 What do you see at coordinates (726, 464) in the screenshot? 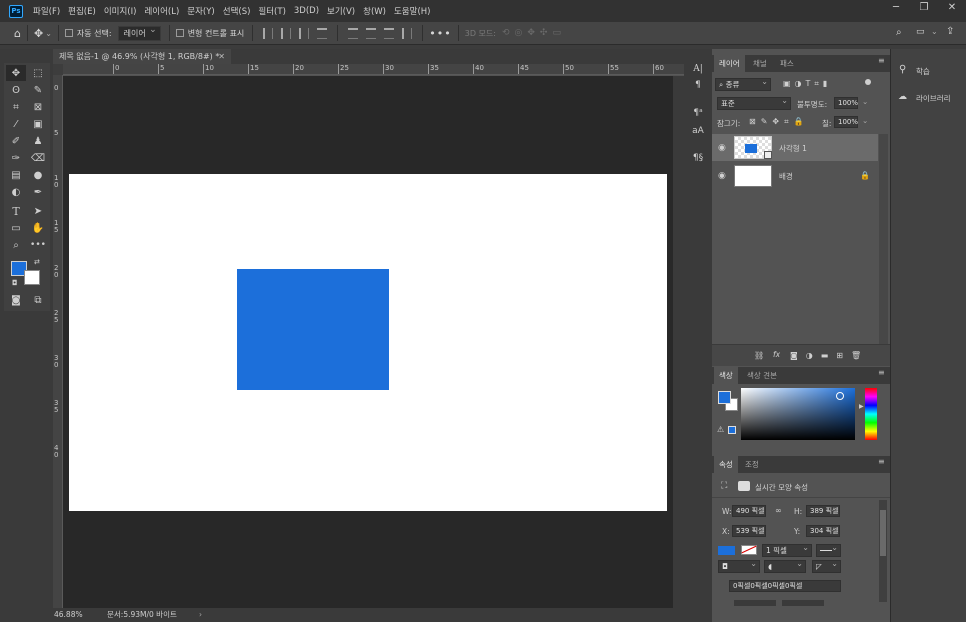
I see `tab-properties: 속성` at bounding box center [726, 464].